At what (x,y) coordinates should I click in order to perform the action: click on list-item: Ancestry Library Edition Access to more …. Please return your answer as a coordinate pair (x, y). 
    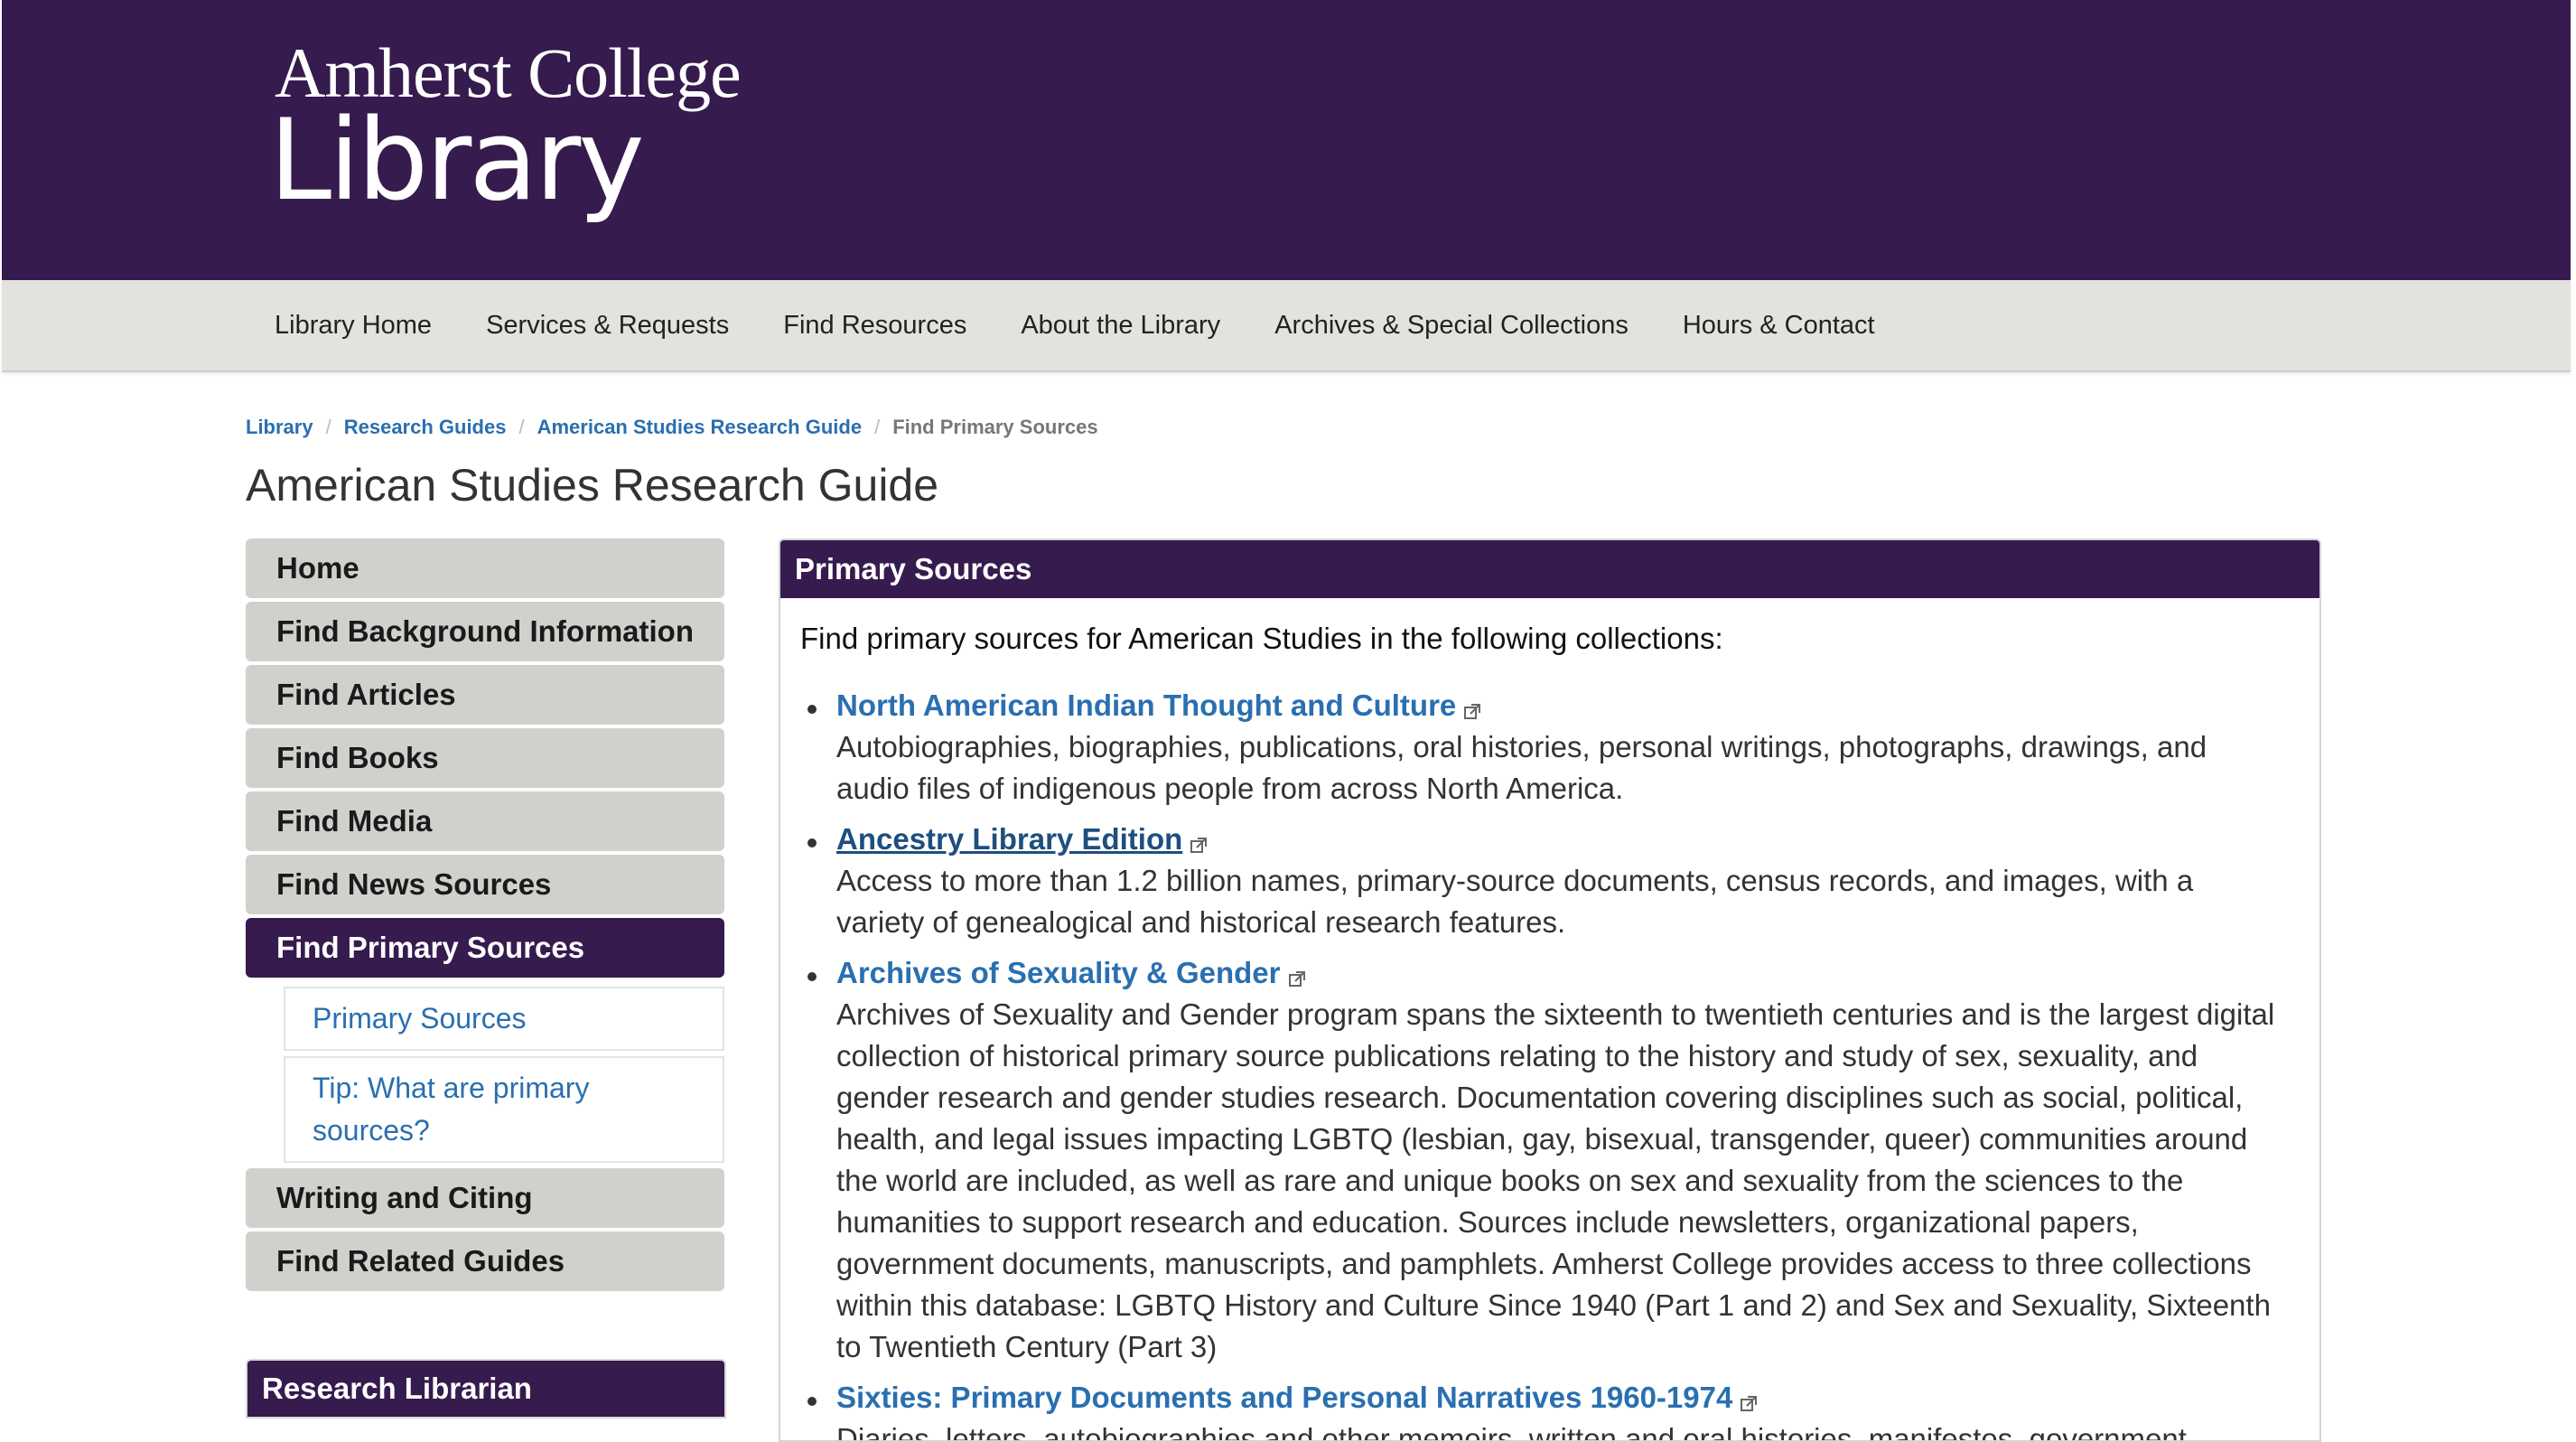
    Looking at the image, I should click on (1541, 881).